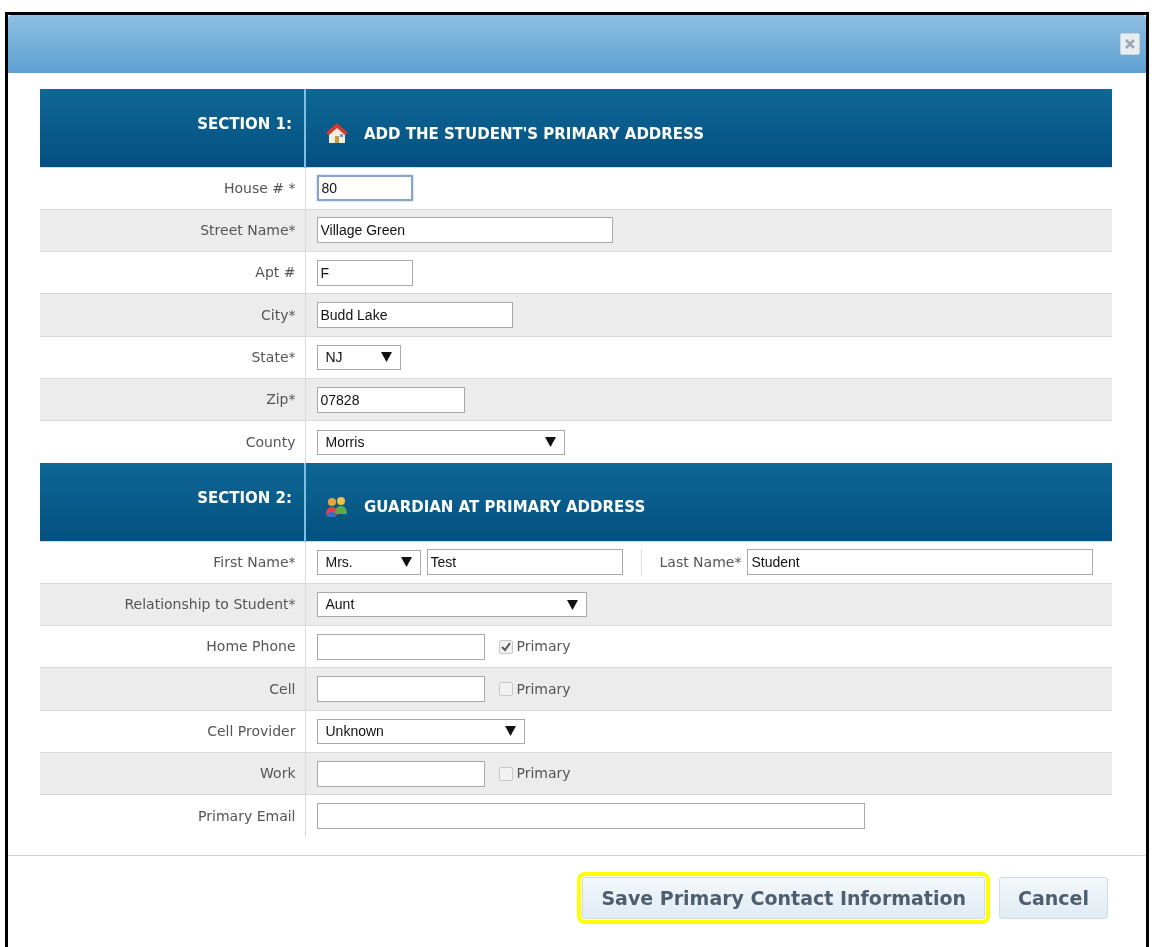  What do you see at coordinates (1053, 898) in the screenshot?
I see `cancel-button: Cancel` at bounding box center [1053, 898].